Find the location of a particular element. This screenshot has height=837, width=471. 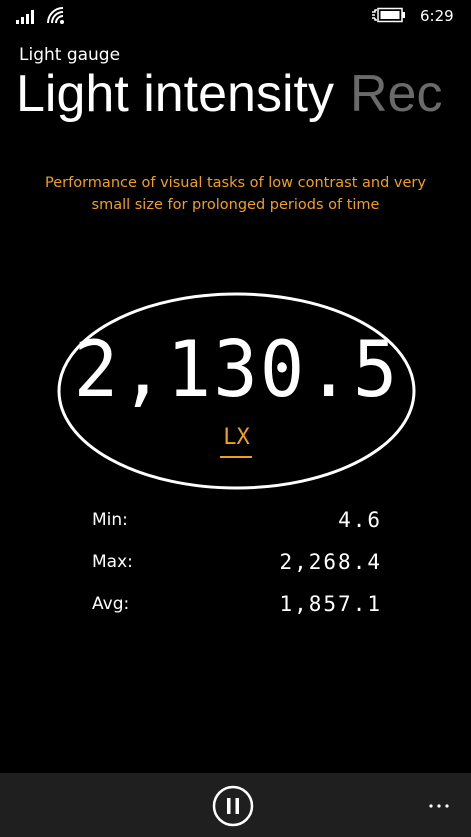

lux-reading: 2,130.5 is located at coordinates (236, 370).